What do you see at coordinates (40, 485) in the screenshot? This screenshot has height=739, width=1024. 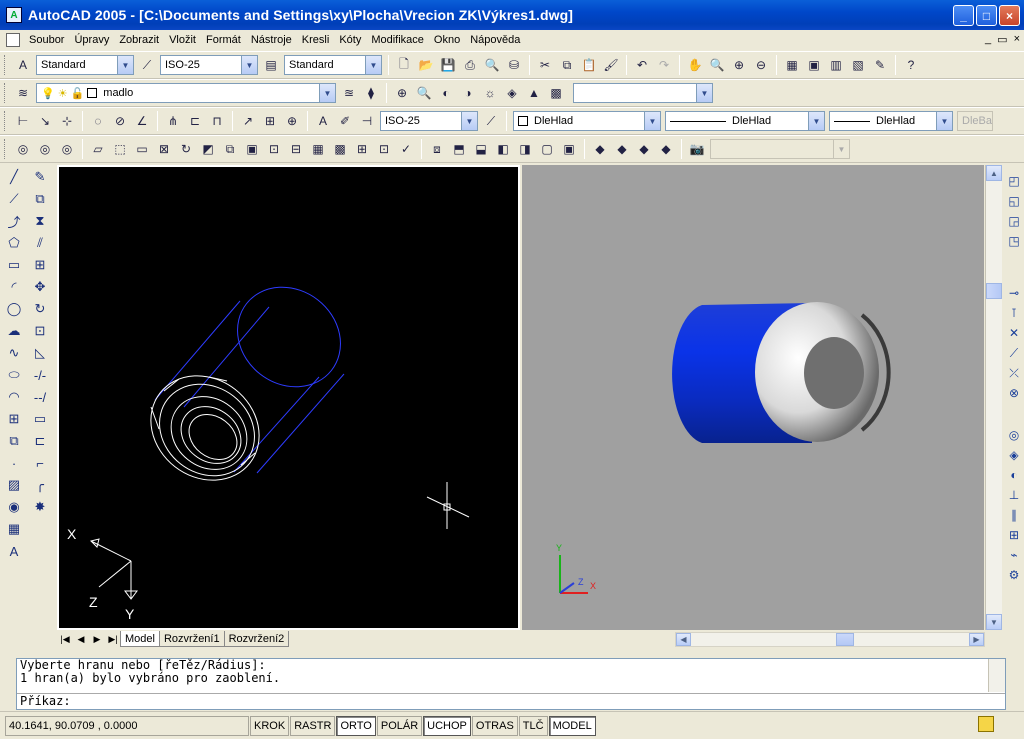 I see `fillet-icon: ╭` at bounding box center [40, 485].